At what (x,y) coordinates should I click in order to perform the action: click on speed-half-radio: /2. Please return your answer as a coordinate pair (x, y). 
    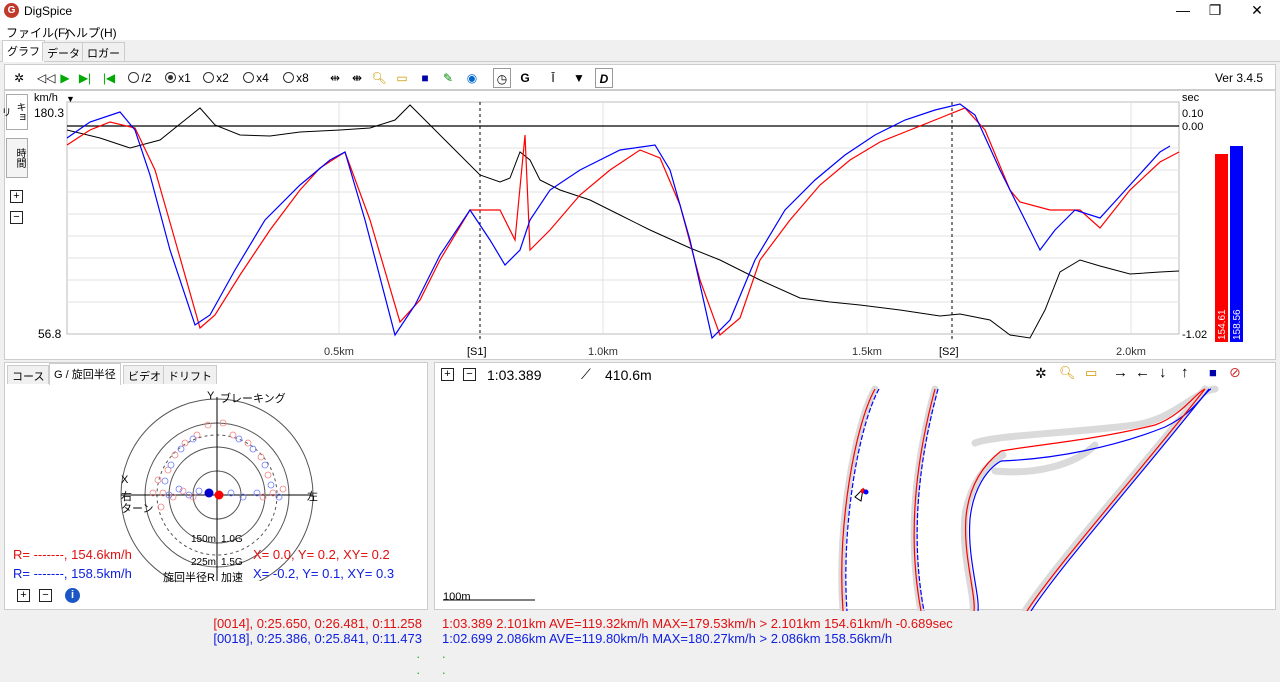
    Looking at the image, I should click on (140, 78).